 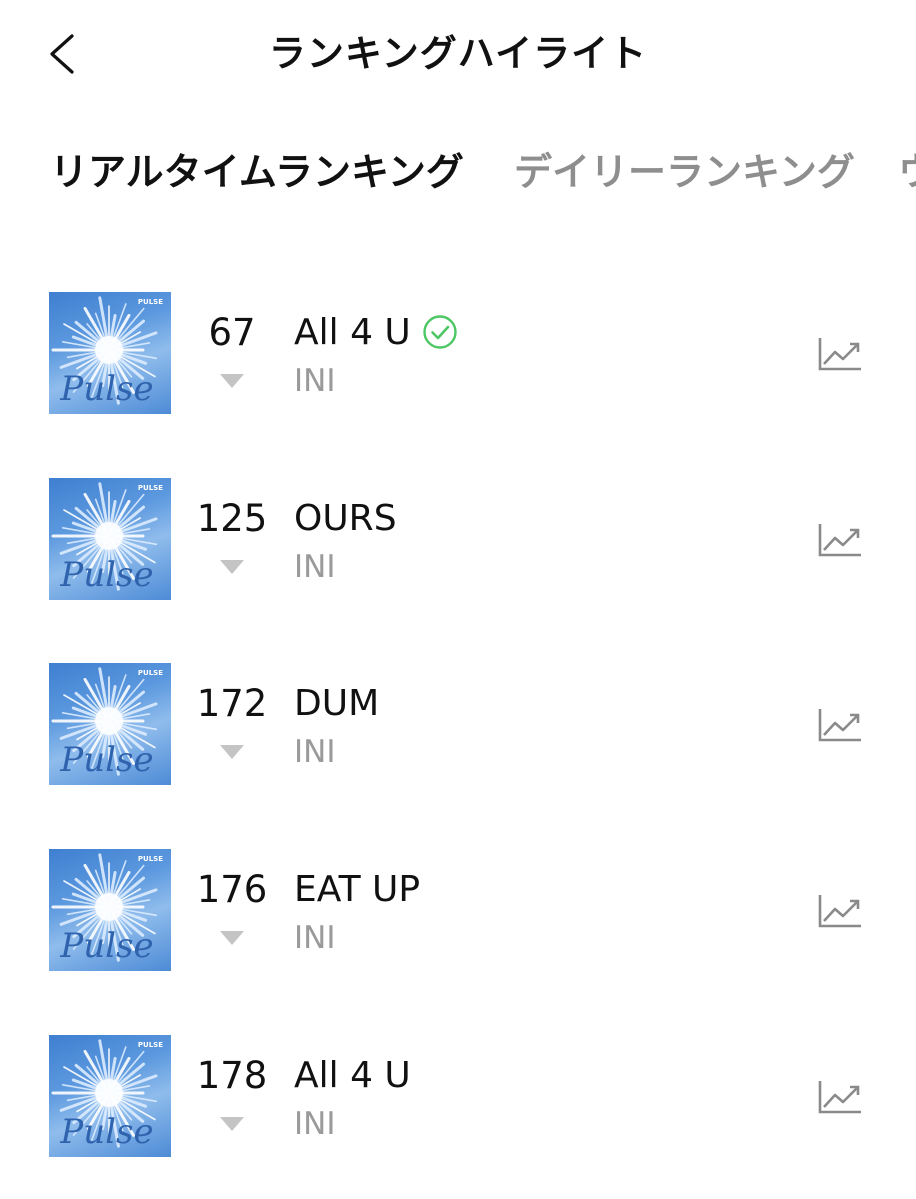 What do you see at coordinates (263, 172) in the screenshot?
I see `tab-realtime-ranking: リアルタイムランキング` at bounding box center [263, 172].